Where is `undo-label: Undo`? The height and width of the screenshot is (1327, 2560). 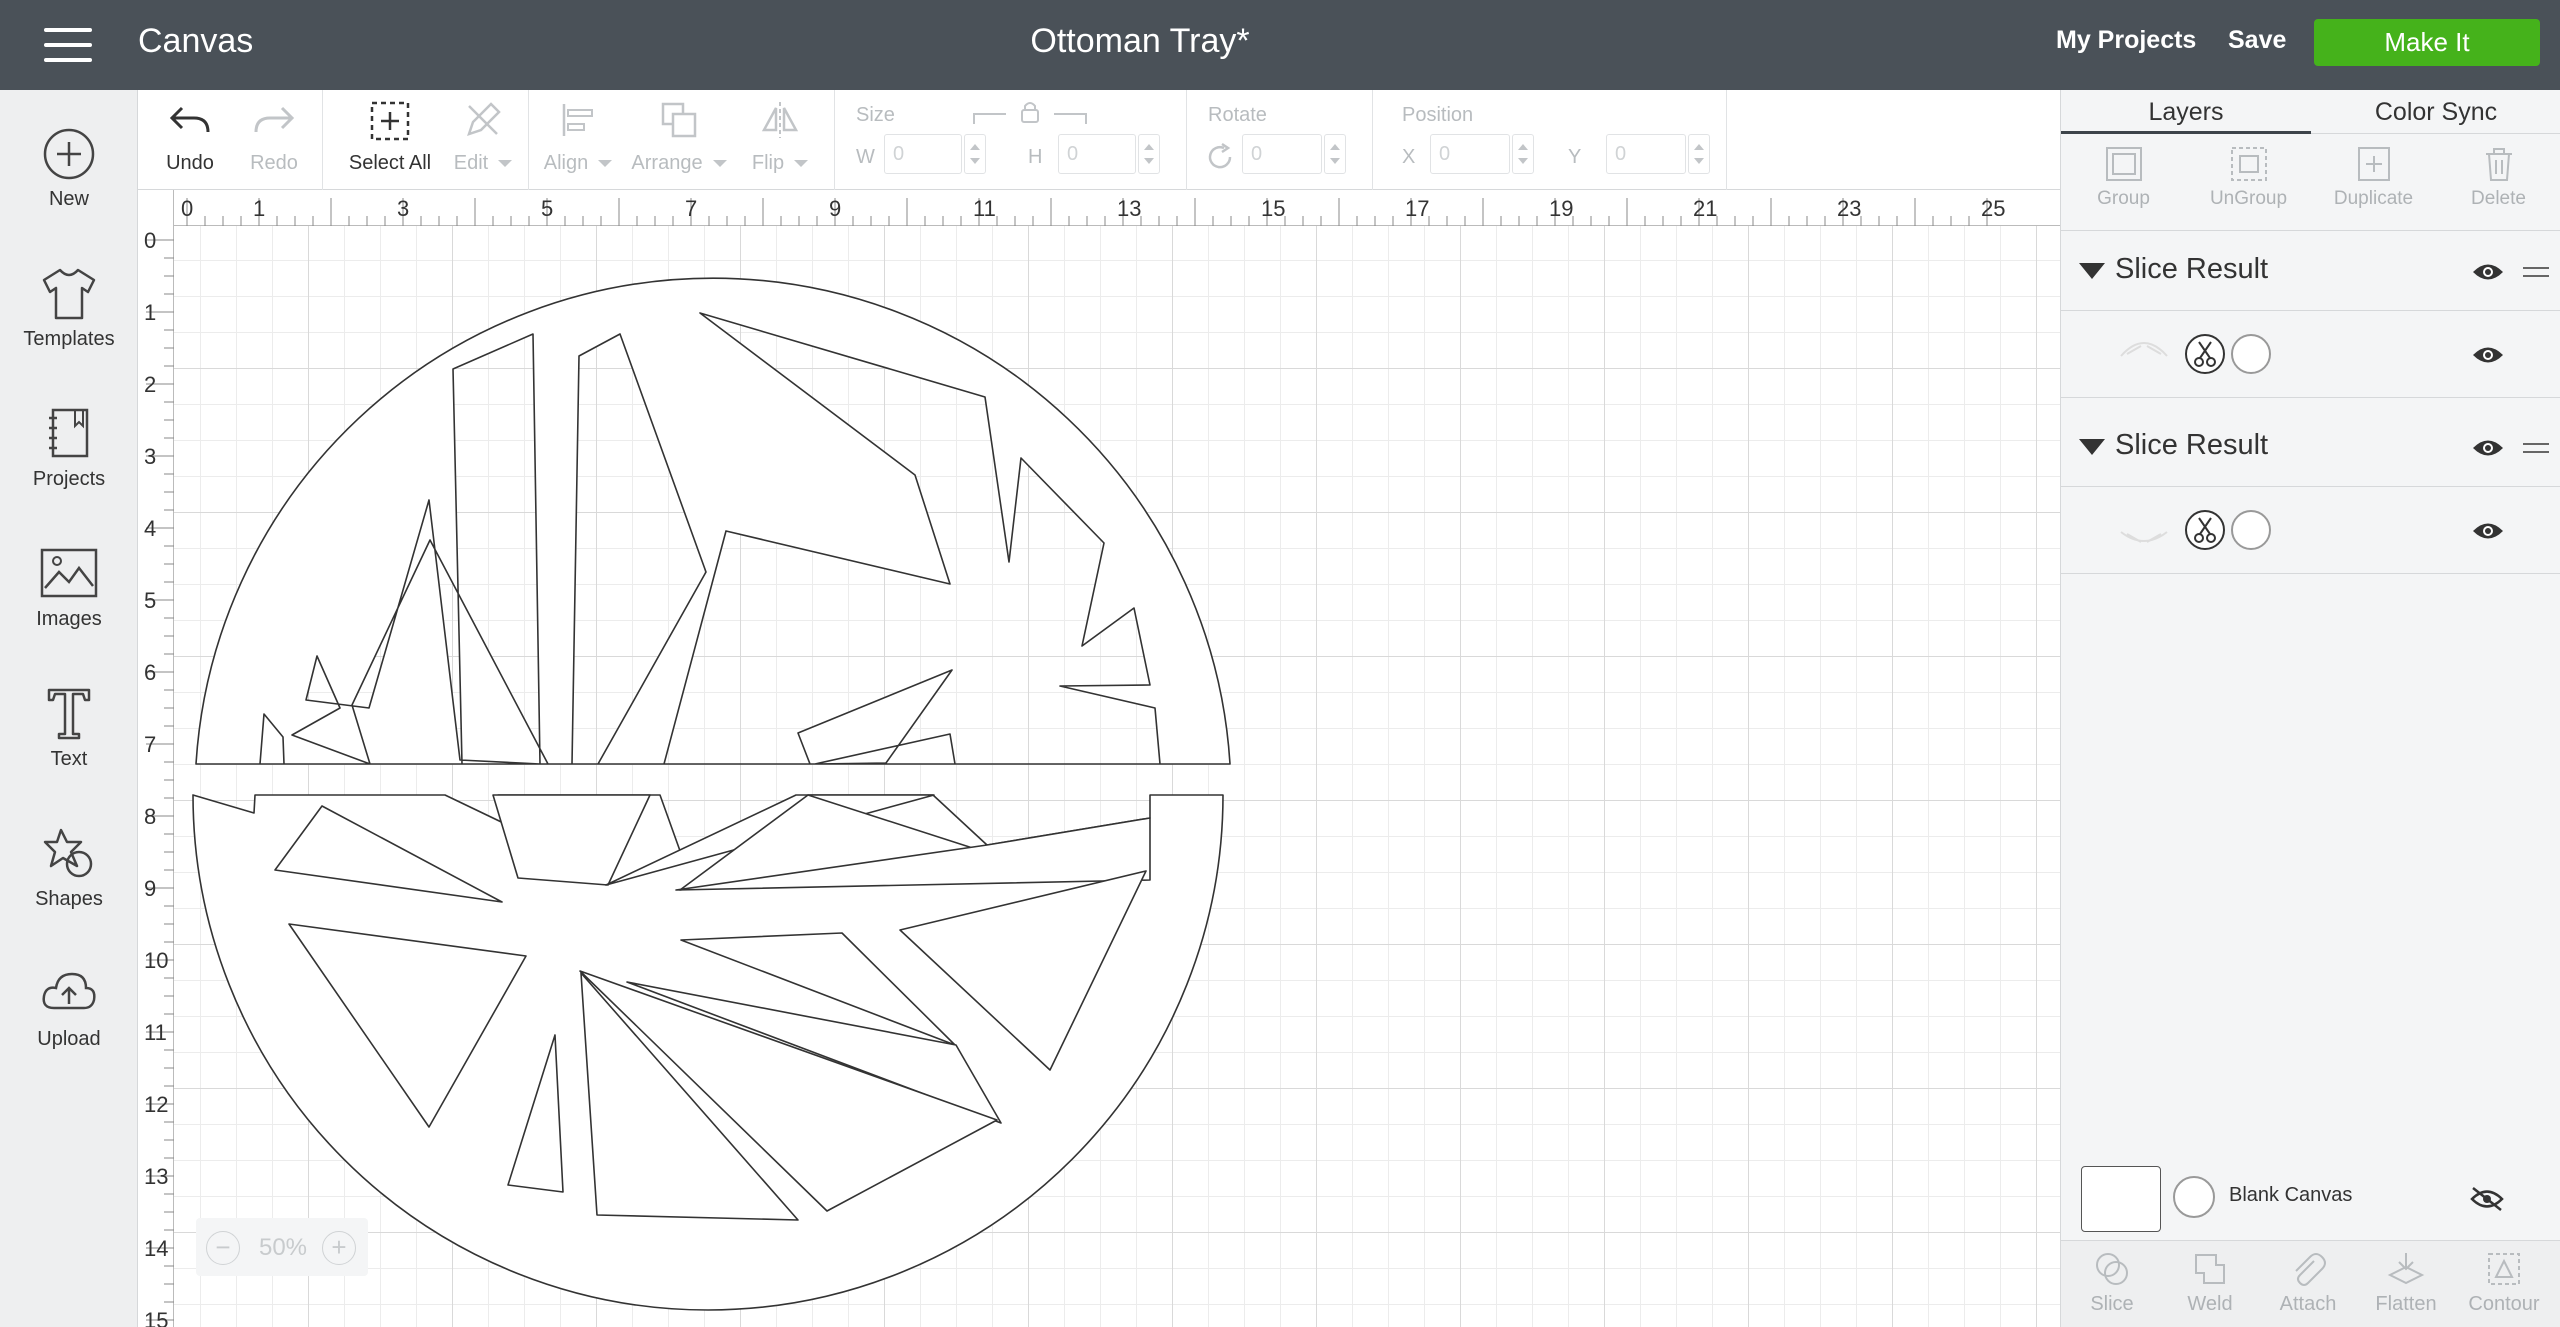 undo-label: Undo is located at coordinates (190, 163).